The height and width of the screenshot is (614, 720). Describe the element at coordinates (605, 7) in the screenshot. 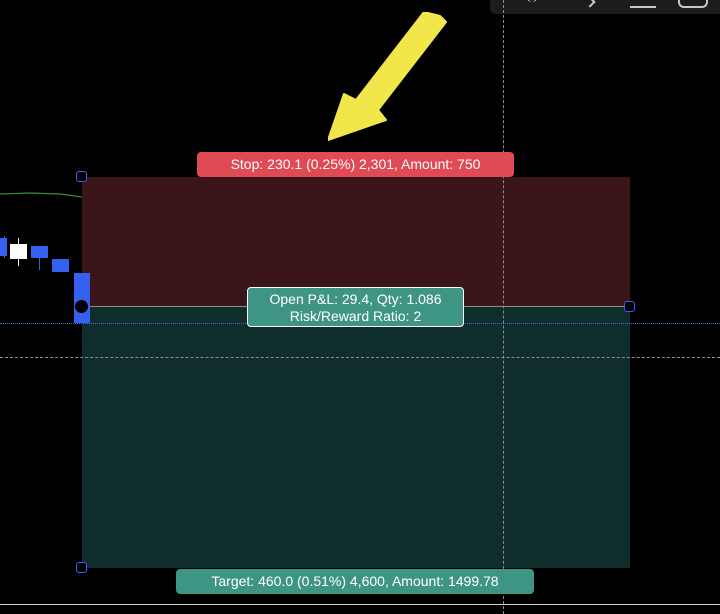

I see `drawing-toolbar` at that location.